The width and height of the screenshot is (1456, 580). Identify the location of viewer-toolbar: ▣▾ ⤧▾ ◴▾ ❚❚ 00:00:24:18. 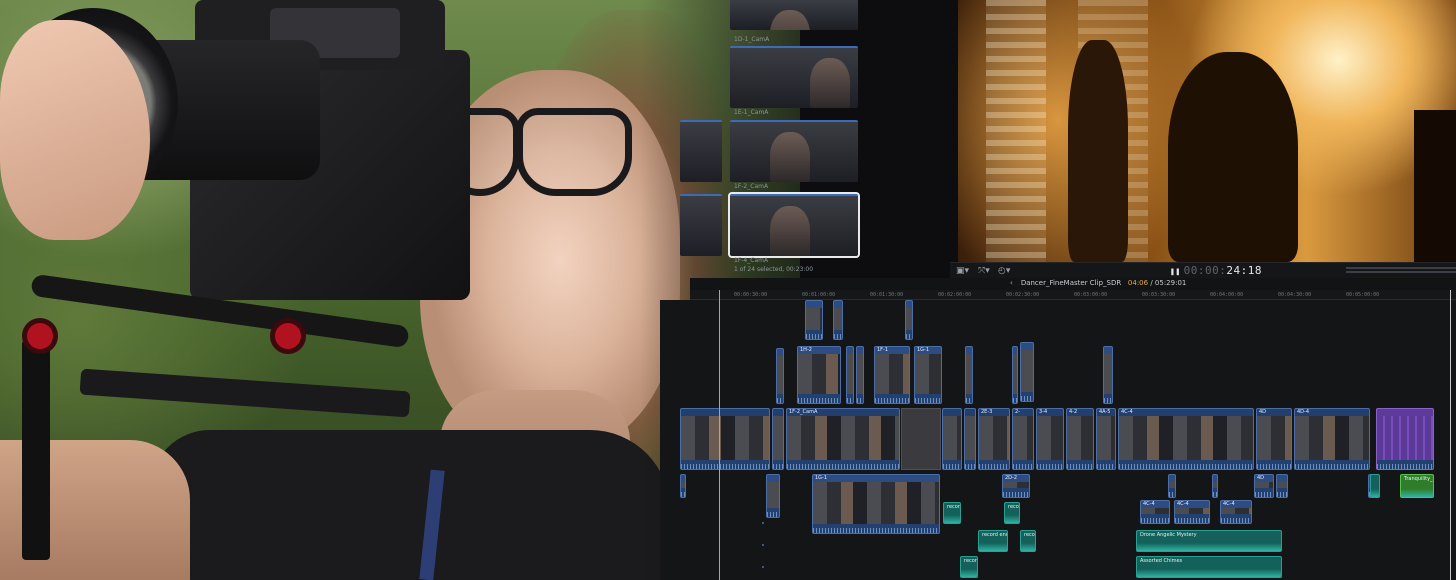
(1203, 270).